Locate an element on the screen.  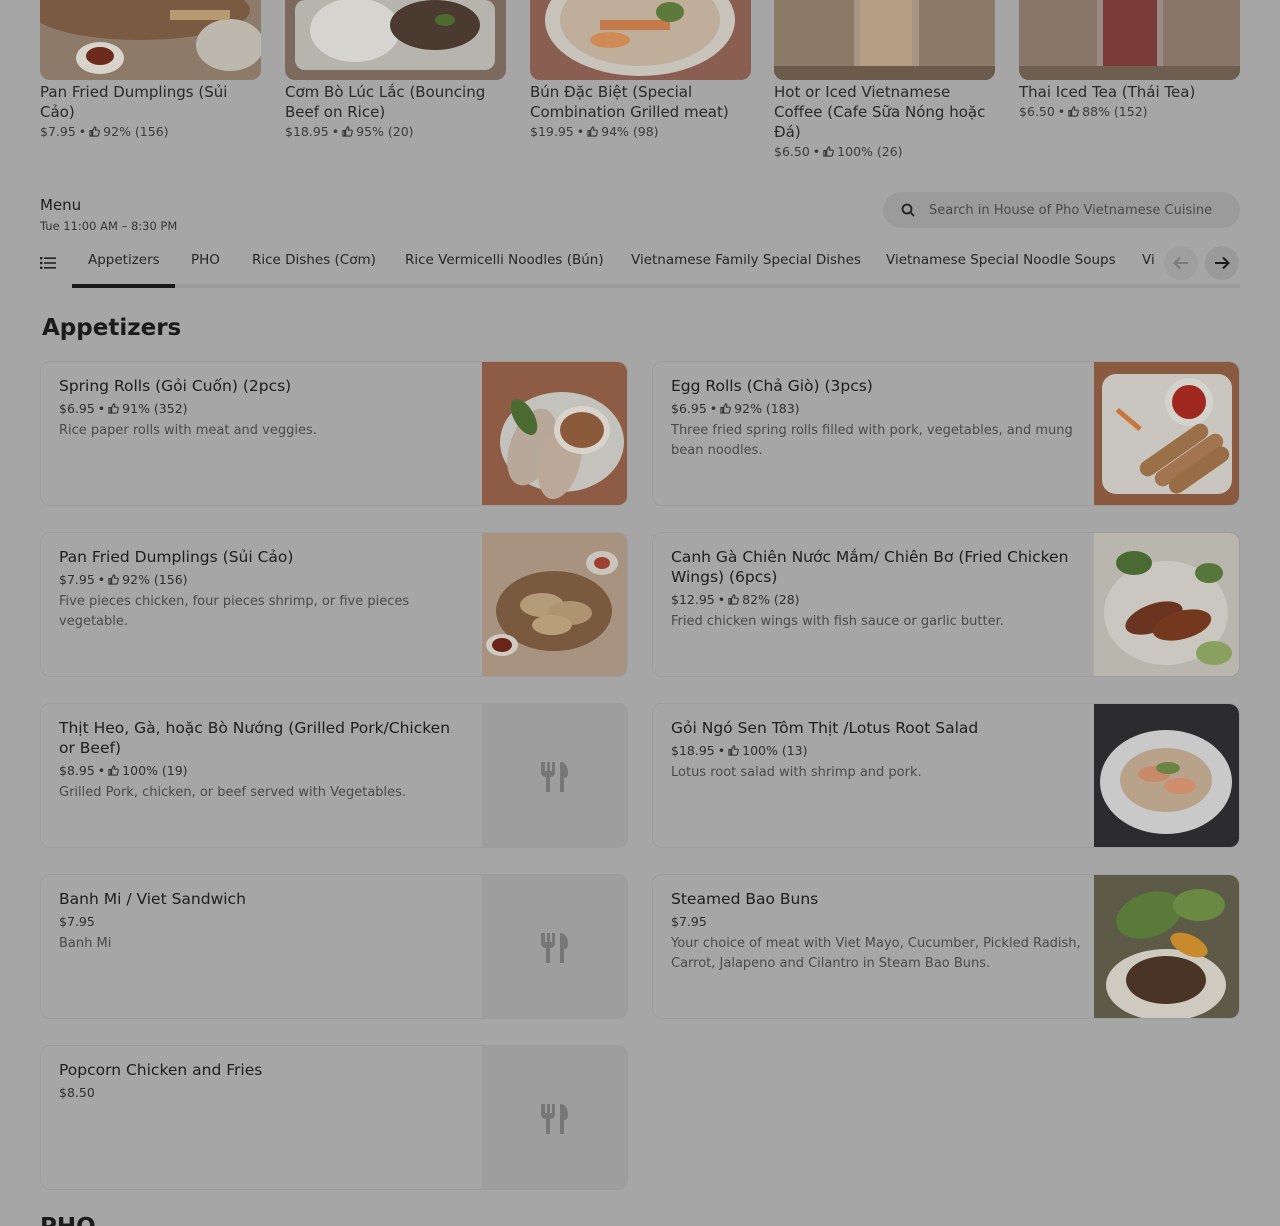
item-price: $8.50 is located at coordinates (77, 1092).